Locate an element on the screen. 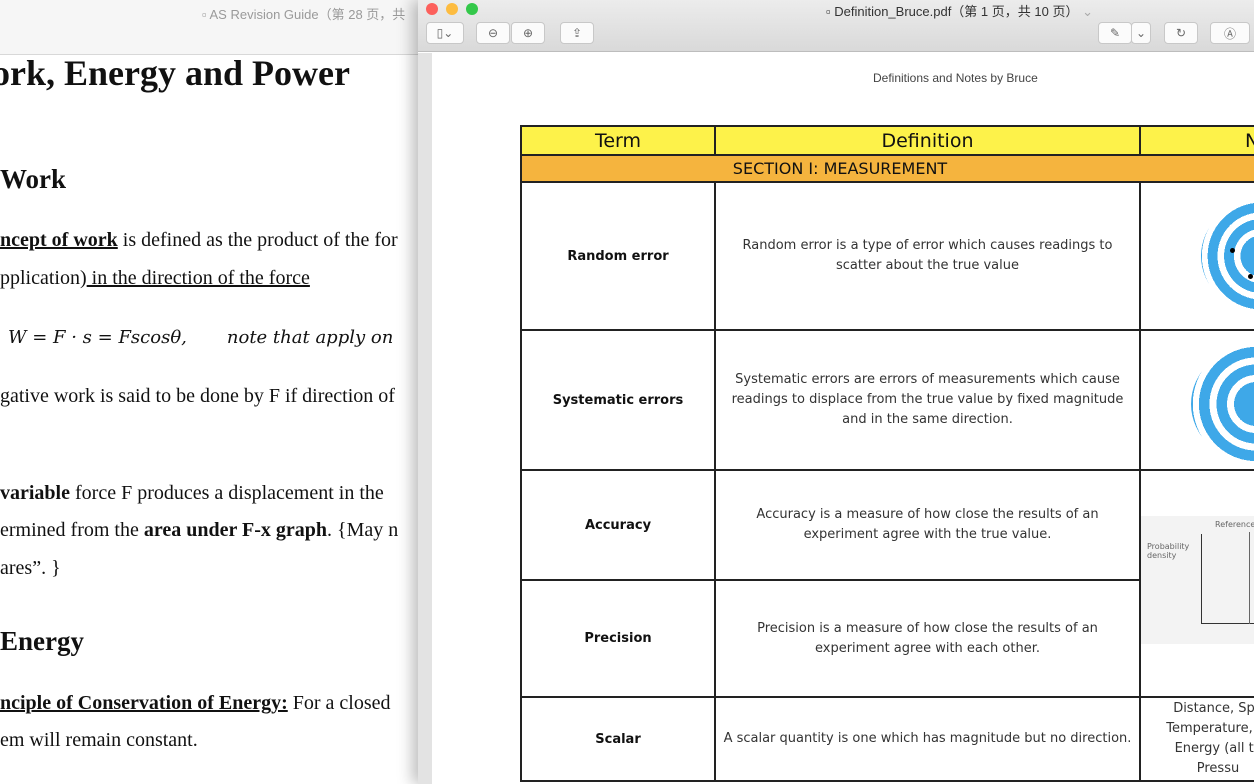 The image size is (1254, 784). target-scatter-image is located at coordinates (1198, 256).